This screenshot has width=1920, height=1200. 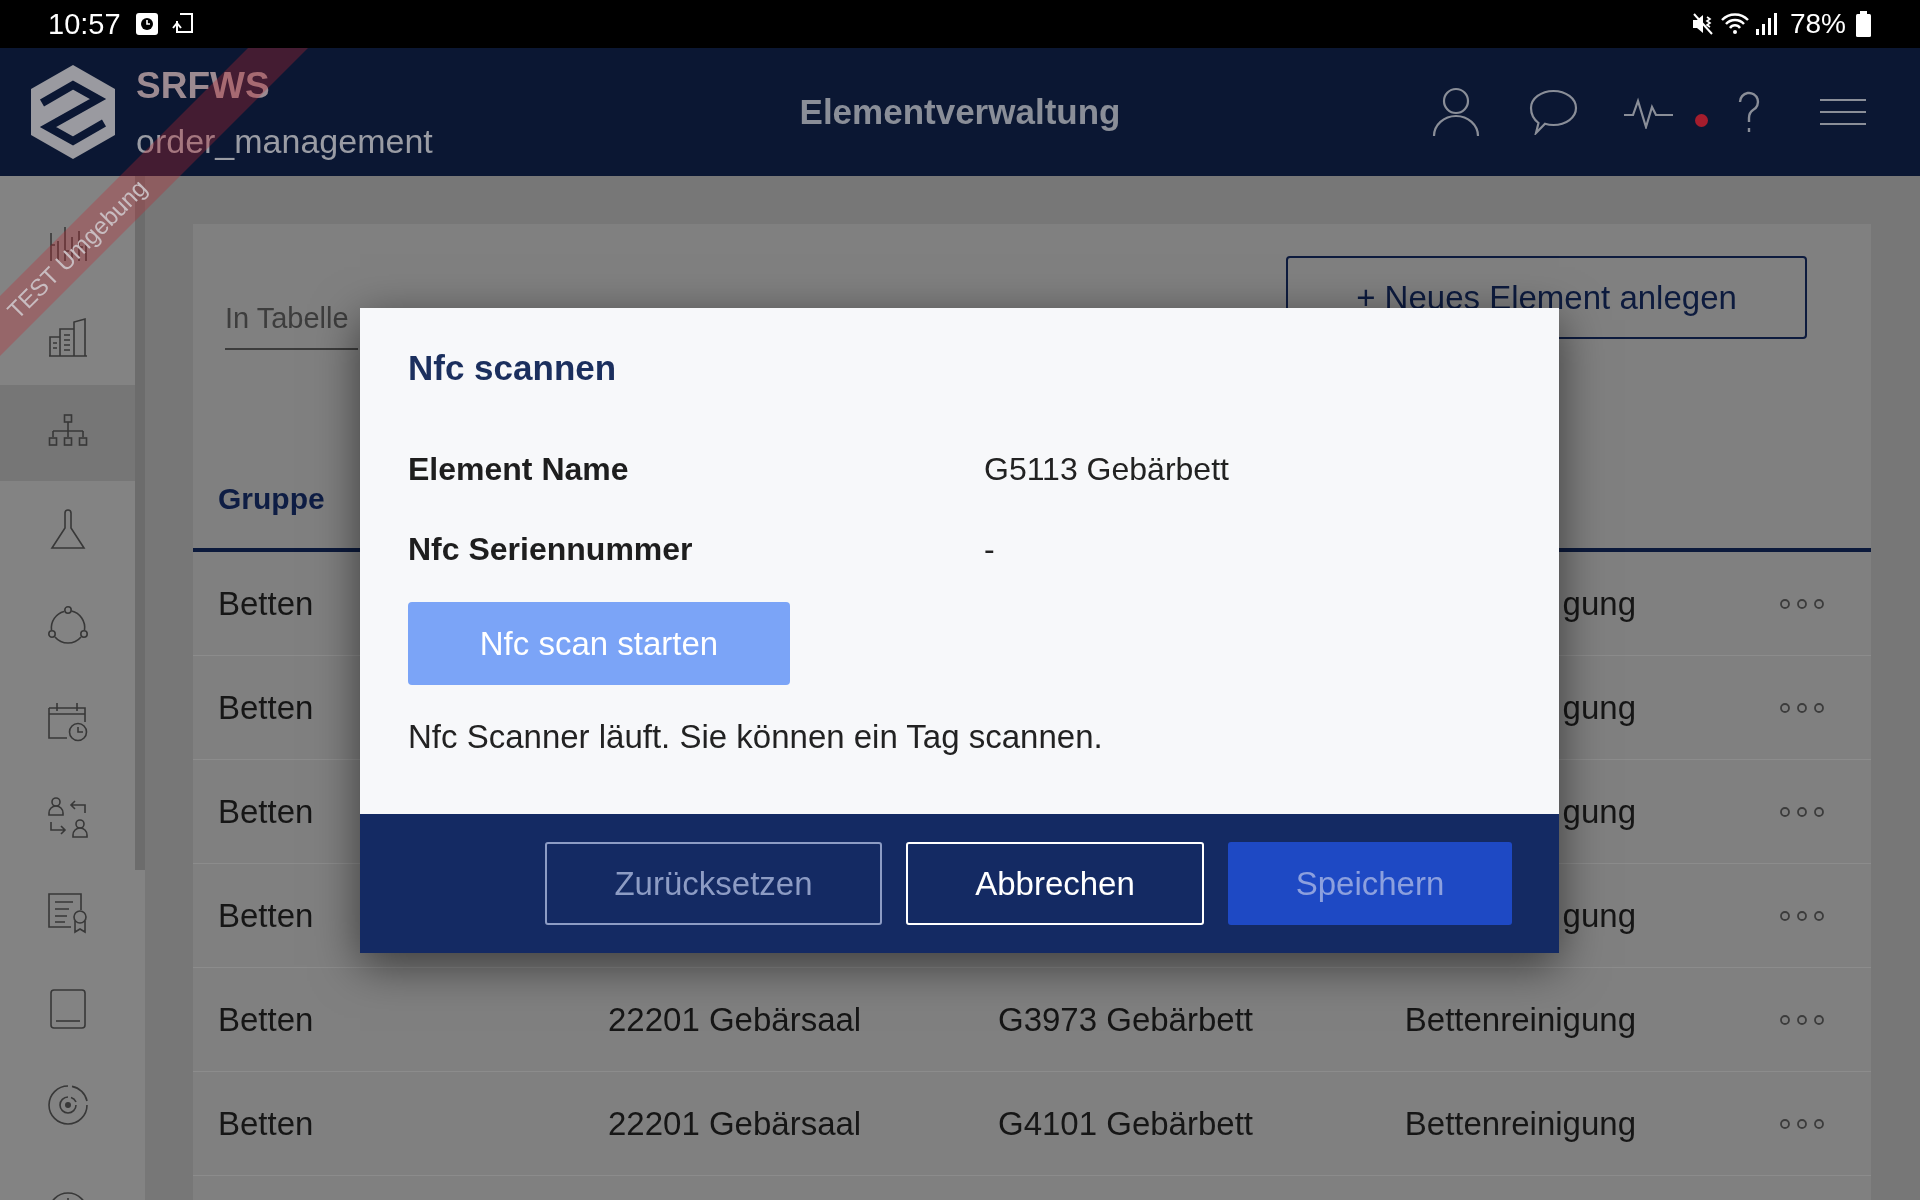 I want to click on brand-name: SRFWS, so click(x=203, y=85).